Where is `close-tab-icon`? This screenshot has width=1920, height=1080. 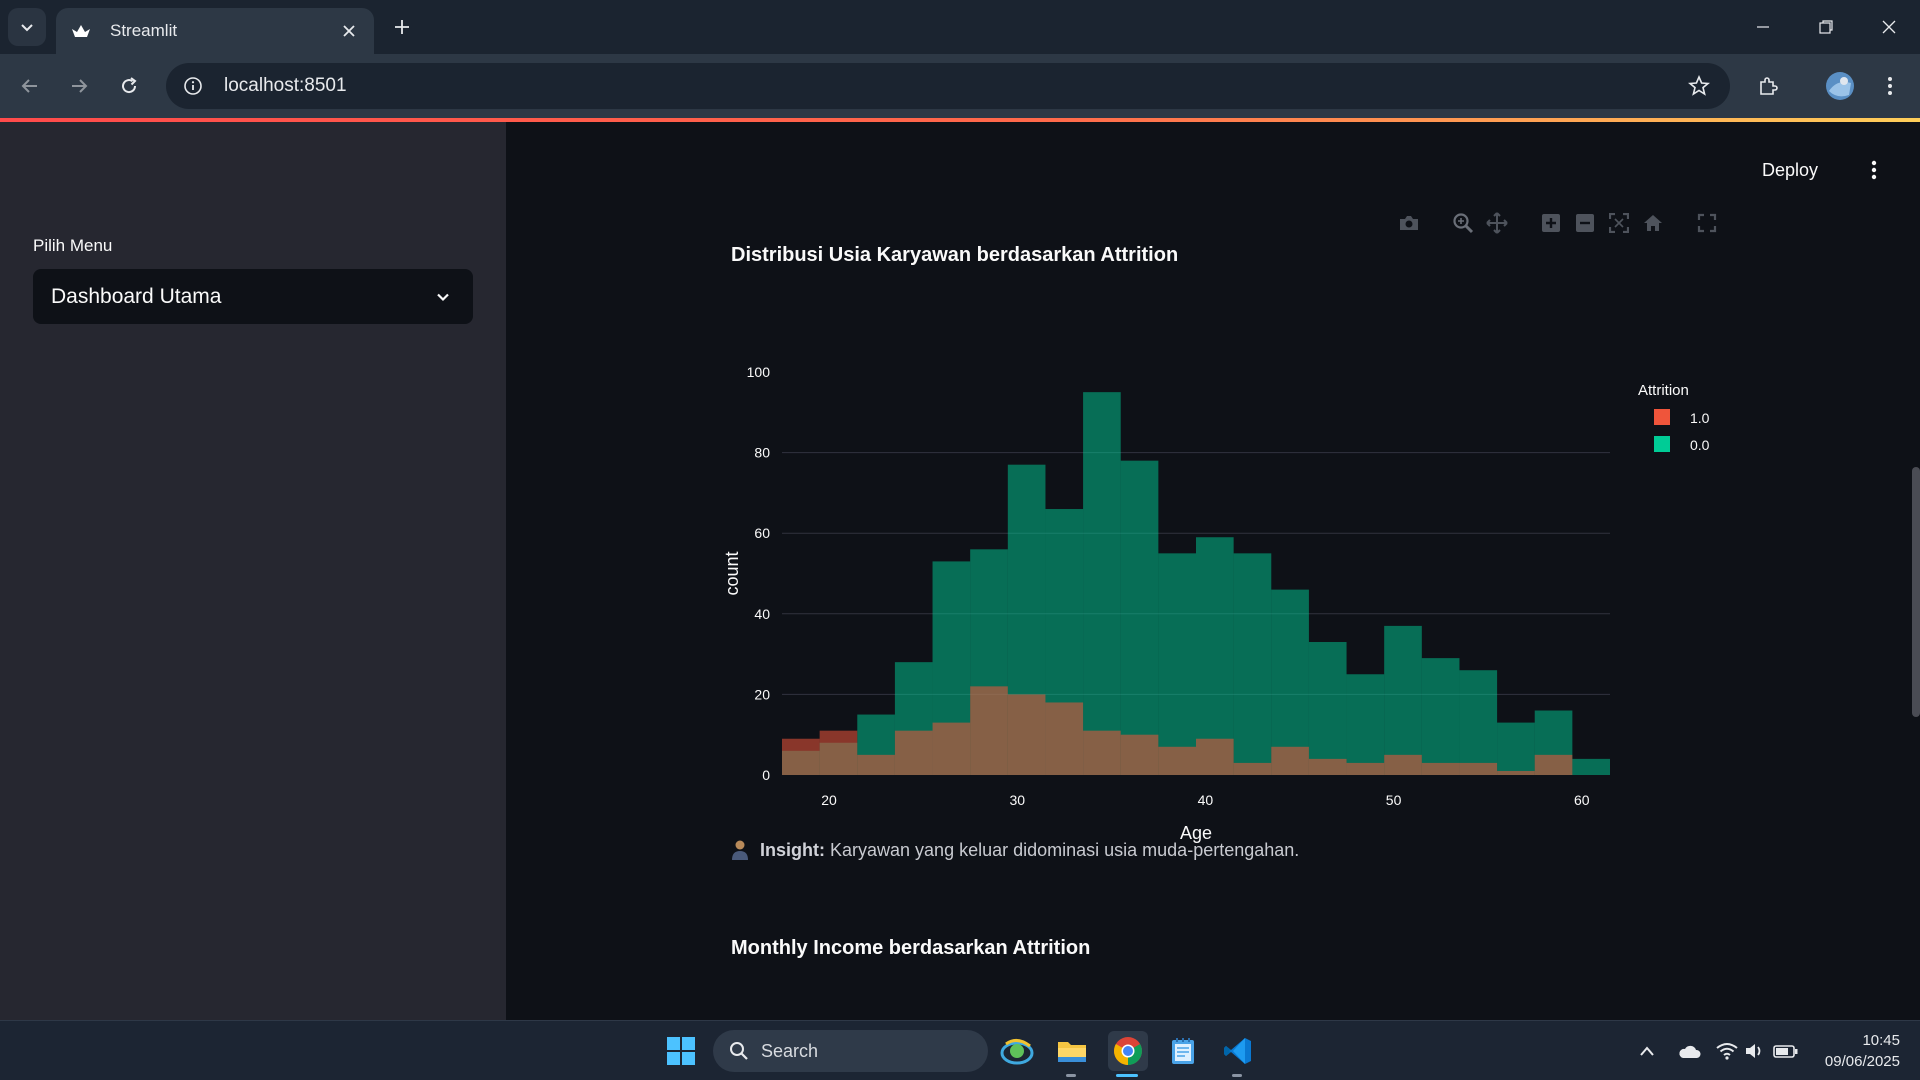 close-tab-icon is located at coordinates (349, 31).